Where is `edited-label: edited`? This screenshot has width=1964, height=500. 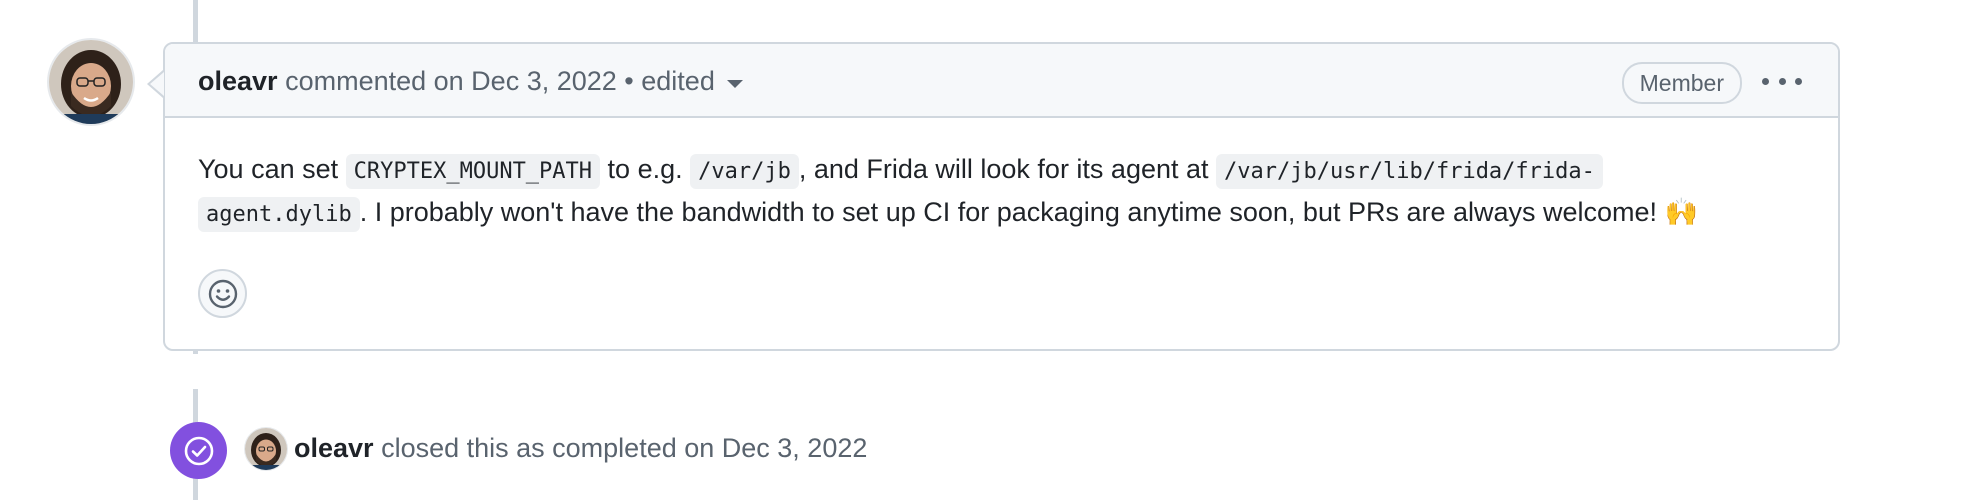
edited-label: edited is located at coordinates (678, 81).